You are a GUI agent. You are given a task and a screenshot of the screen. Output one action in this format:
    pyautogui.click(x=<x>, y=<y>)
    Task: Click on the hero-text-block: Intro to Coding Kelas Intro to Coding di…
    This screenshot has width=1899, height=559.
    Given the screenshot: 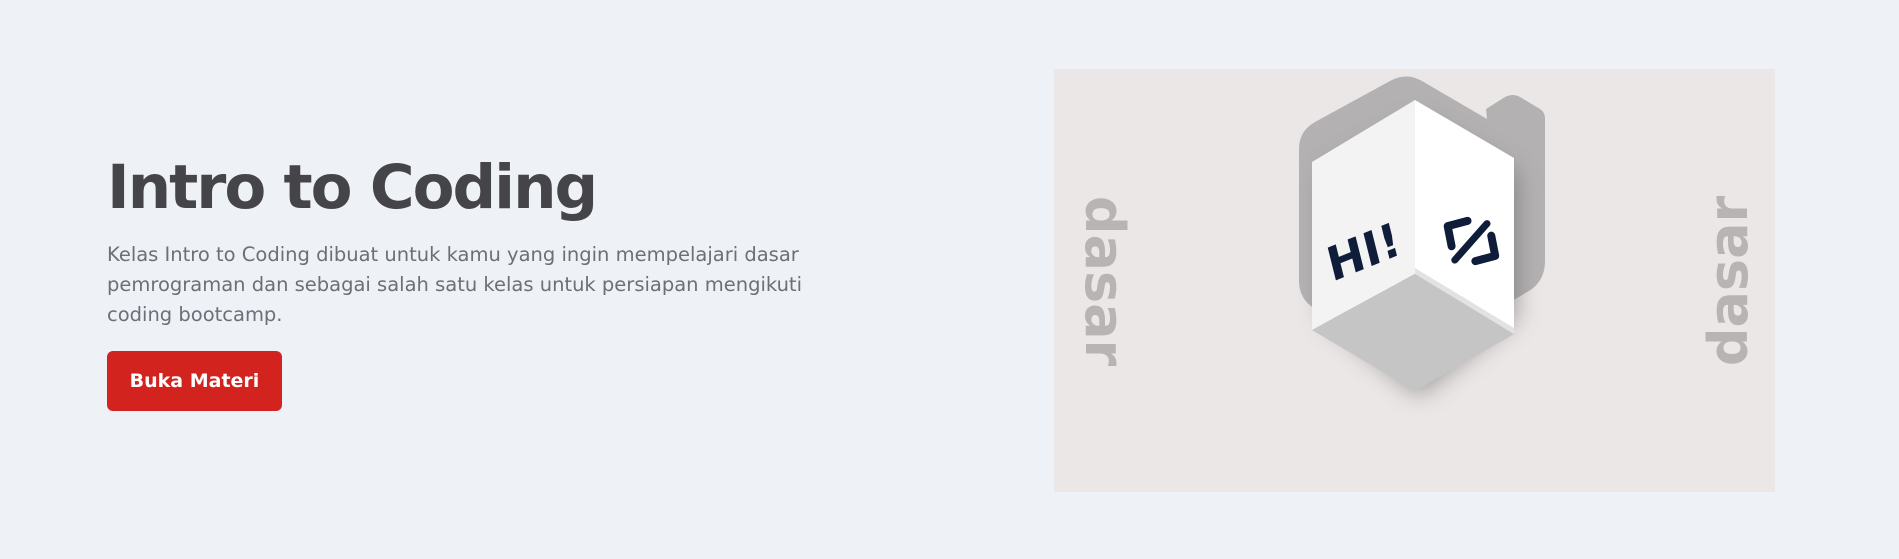 What is the action you would take?
    pyautogui.click(x=457, y=240)
    